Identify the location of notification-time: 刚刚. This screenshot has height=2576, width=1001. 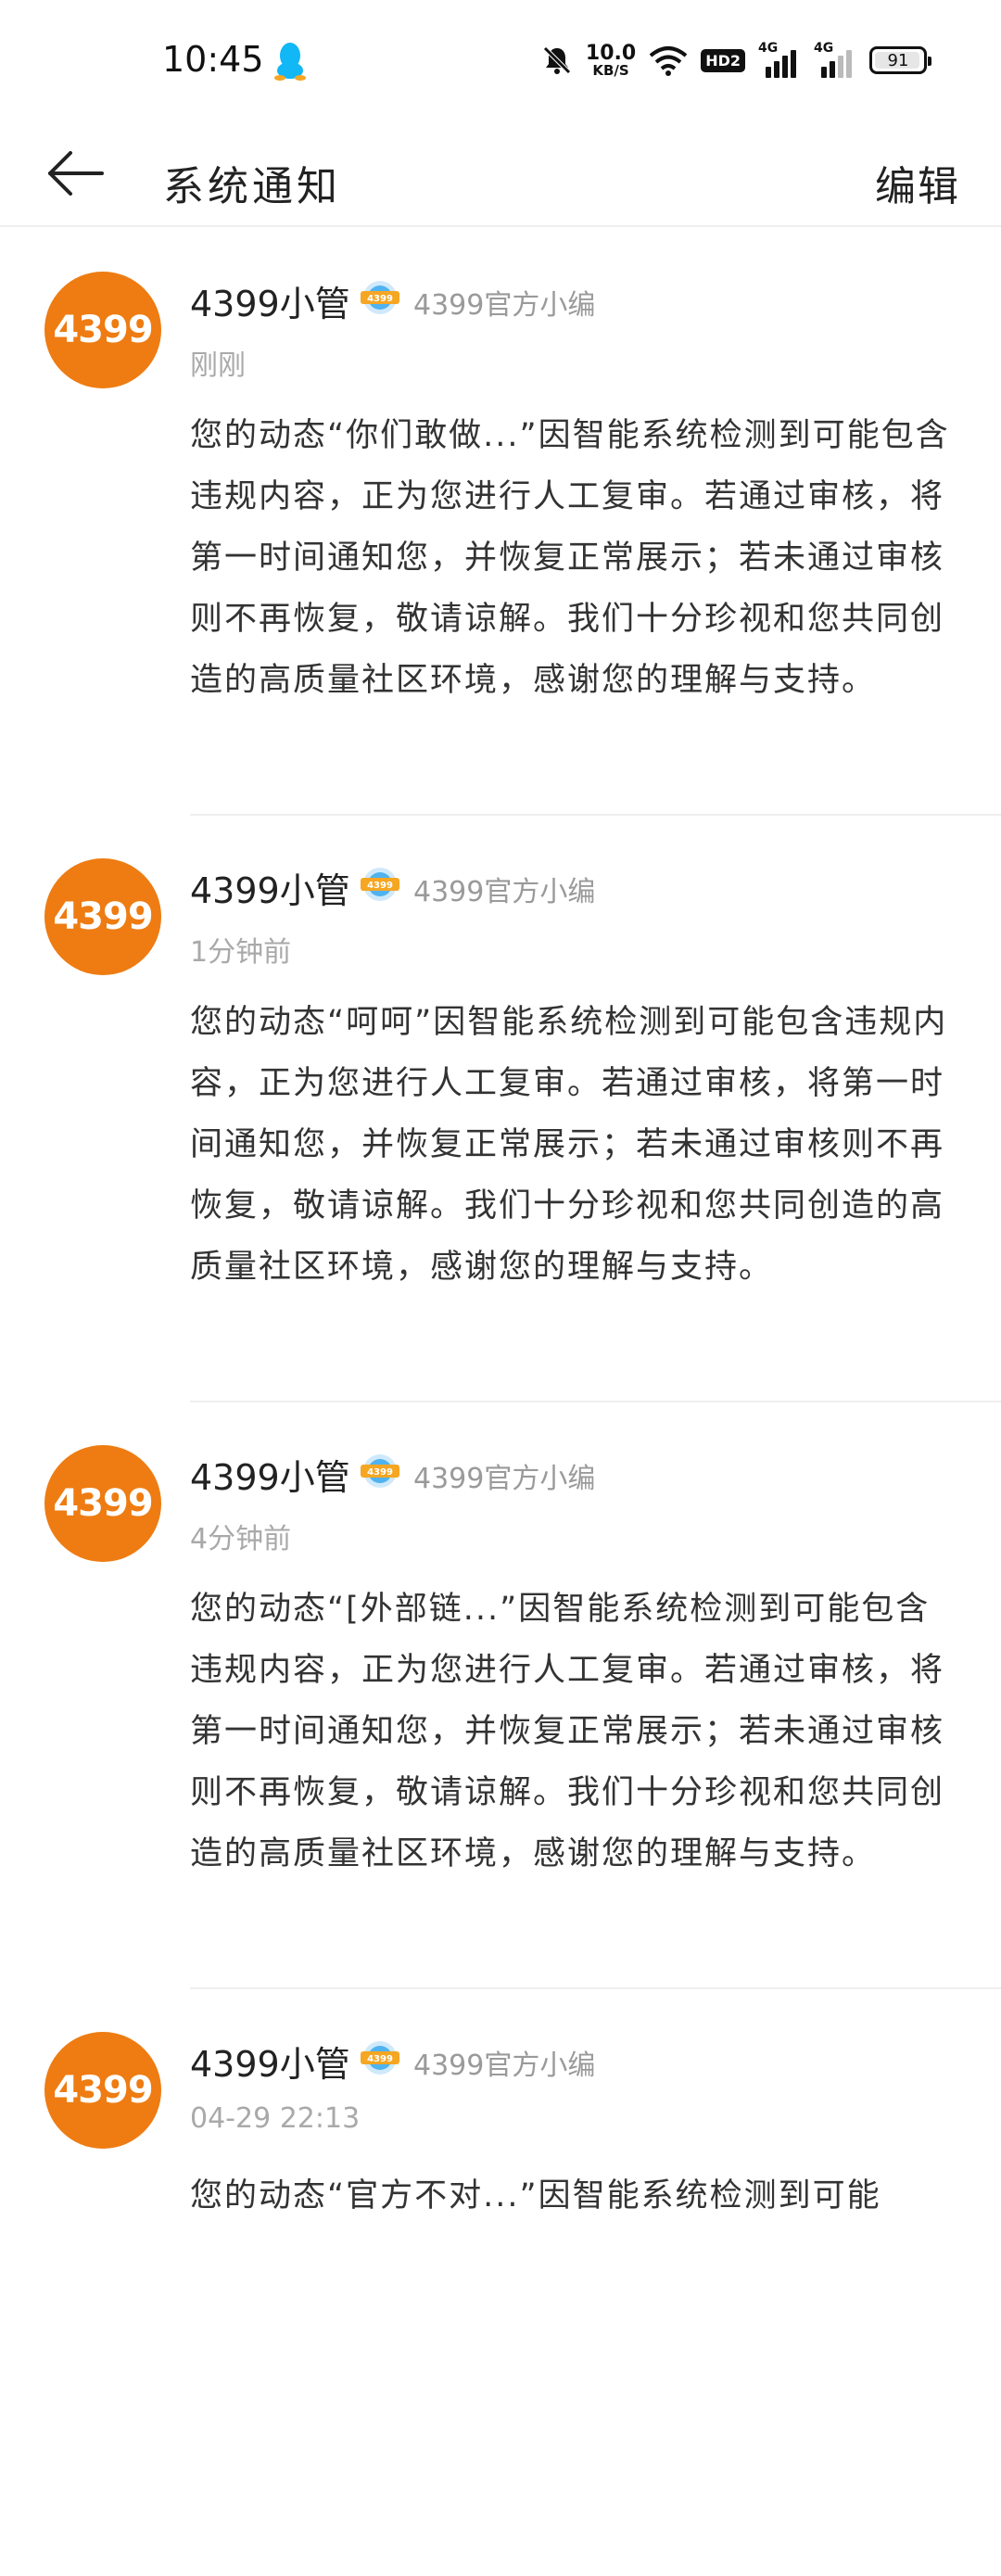
(218, 365).